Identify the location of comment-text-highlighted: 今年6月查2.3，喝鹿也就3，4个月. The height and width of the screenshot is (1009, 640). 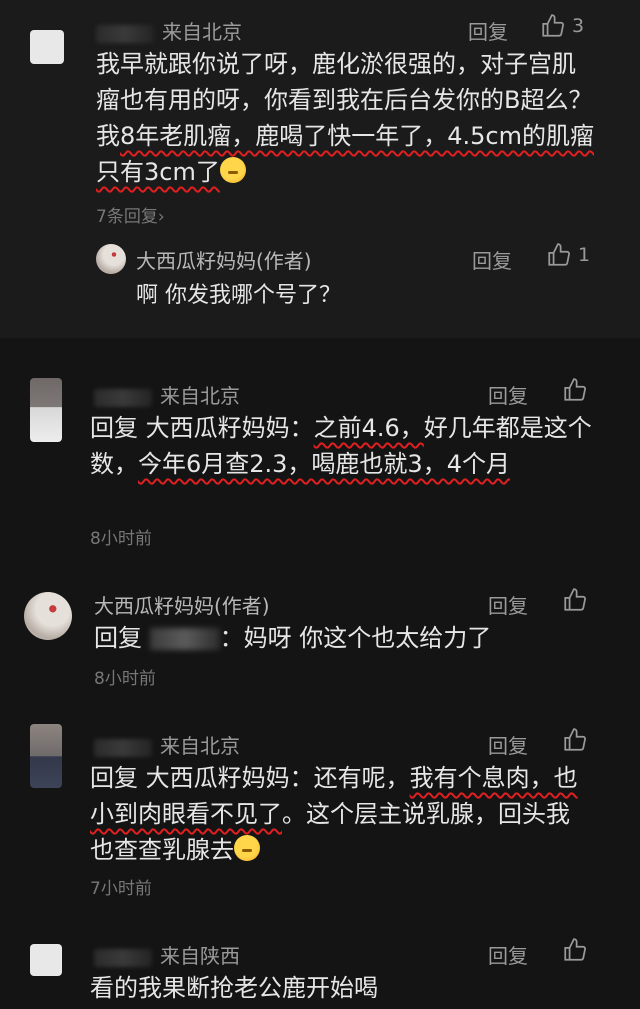
(324, 464).